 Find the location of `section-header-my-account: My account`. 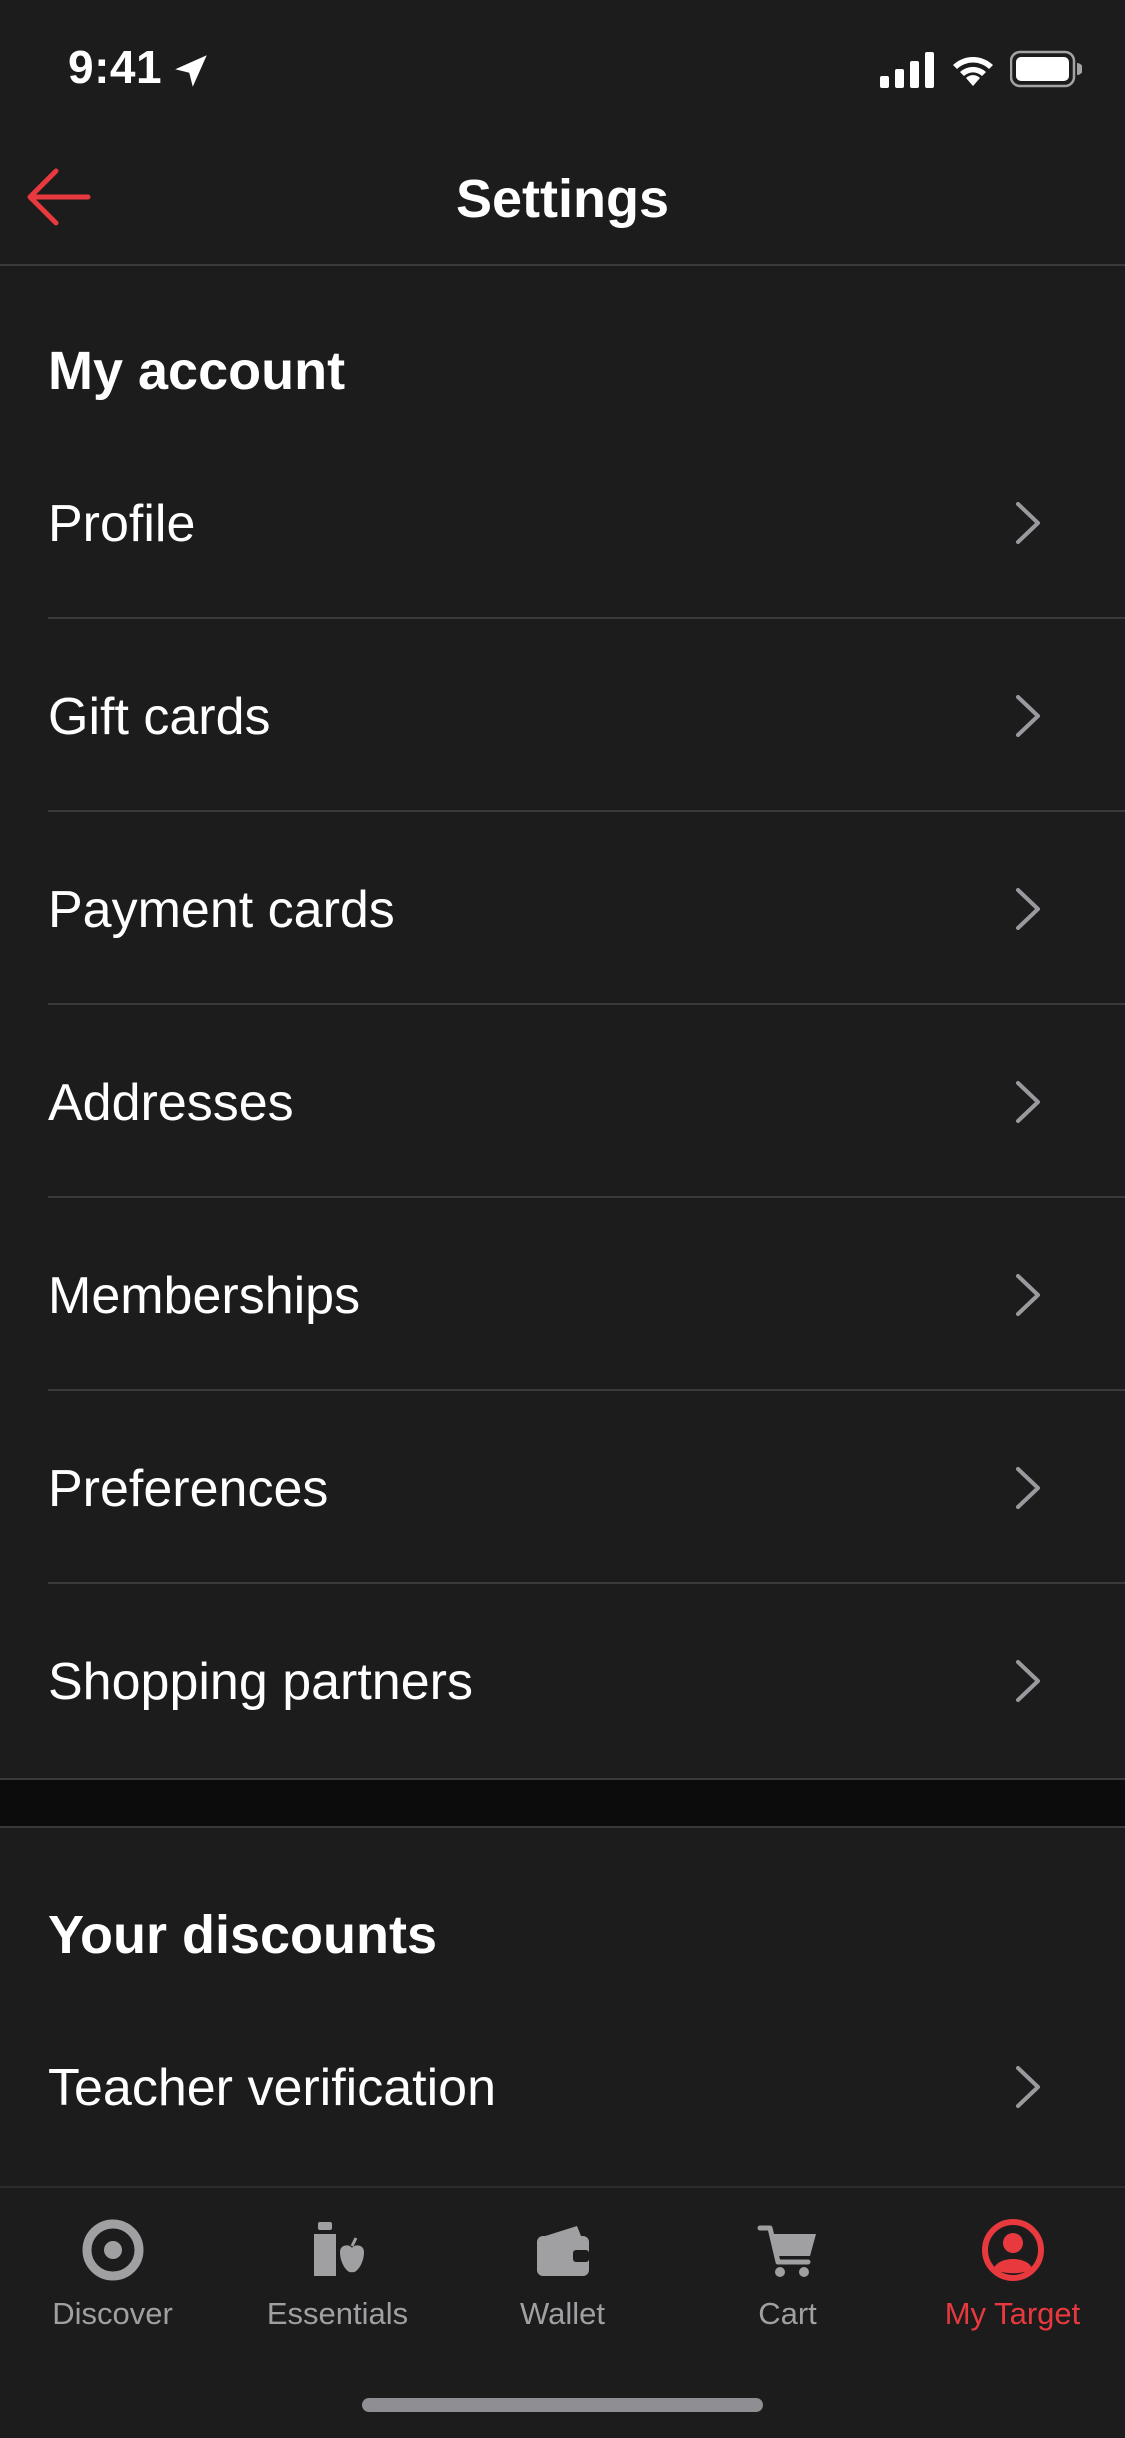

section-header-my-account: My account is located at coordinates (197, 371).